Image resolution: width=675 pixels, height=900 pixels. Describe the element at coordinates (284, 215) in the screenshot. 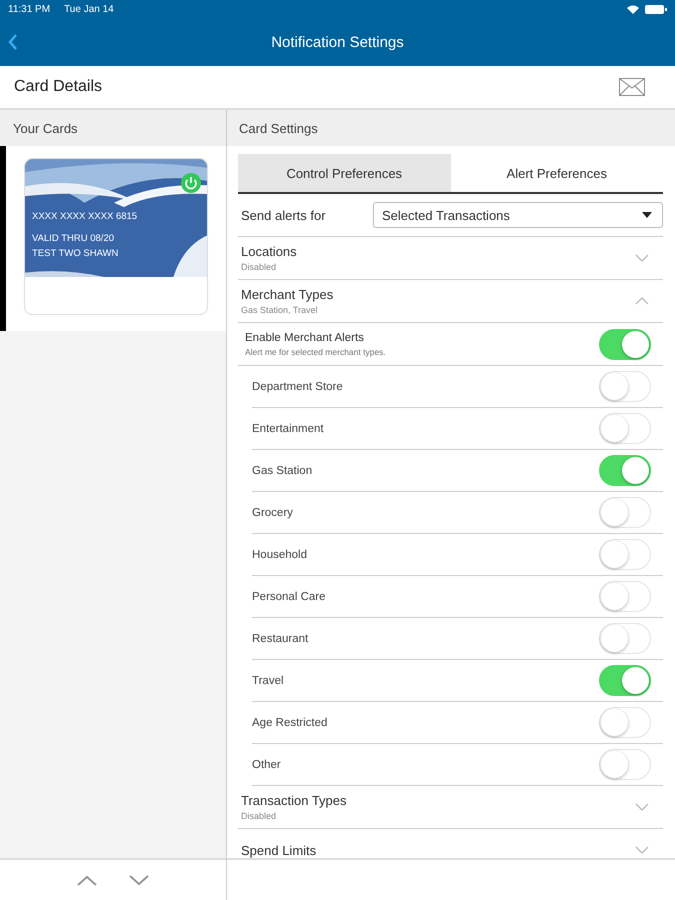

I see `field-label: Send alerts for` at that location.